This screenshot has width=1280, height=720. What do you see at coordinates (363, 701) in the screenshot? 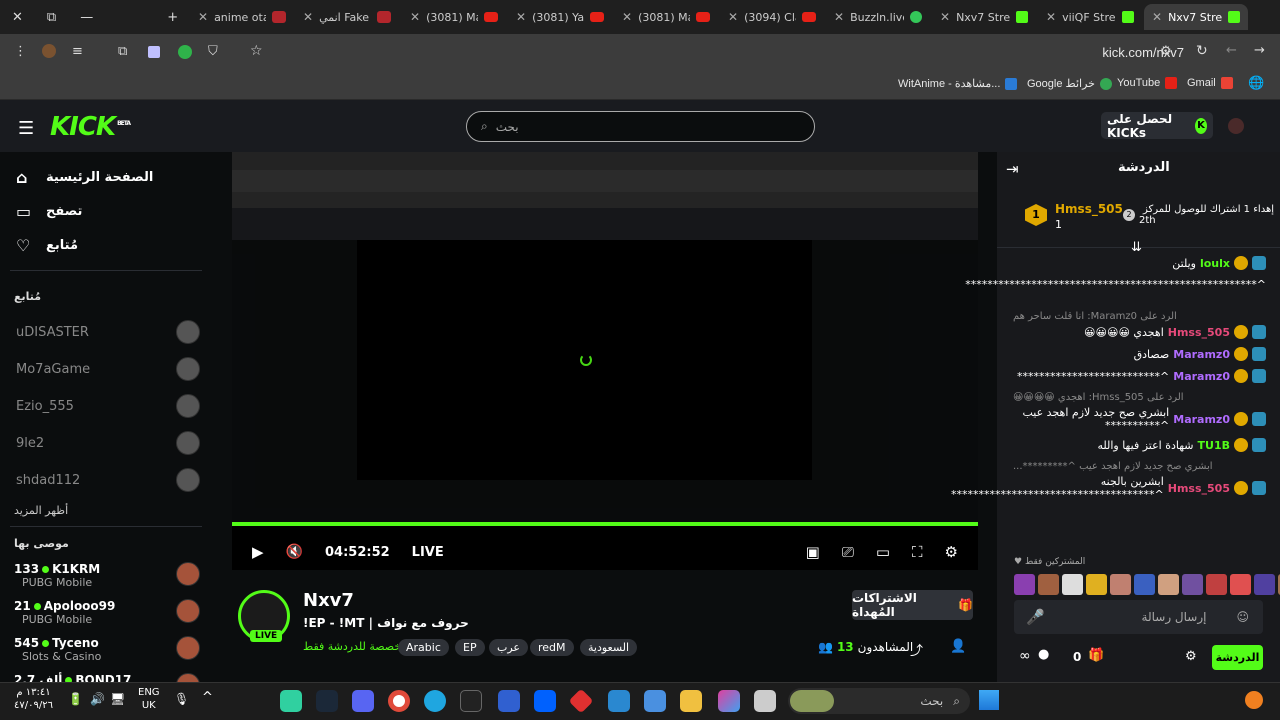
I see `discord-icon` at bounding box center [363, 701].